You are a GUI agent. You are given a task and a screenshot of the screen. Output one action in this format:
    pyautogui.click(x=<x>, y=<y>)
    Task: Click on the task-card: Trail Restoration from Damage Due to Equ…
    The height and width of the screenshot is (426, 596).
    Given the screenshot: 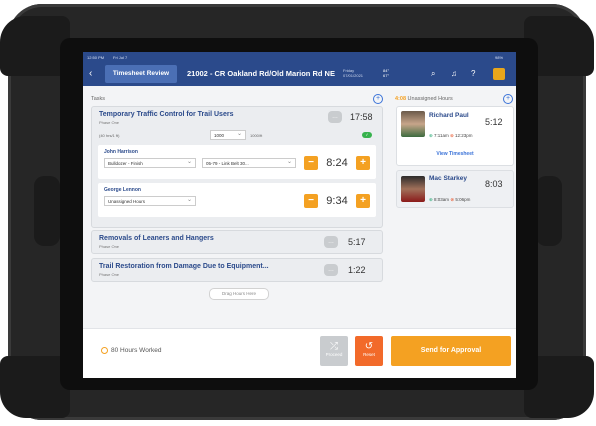 What is the action you would take?
    pyautogui.click(x=237, y=270)
    